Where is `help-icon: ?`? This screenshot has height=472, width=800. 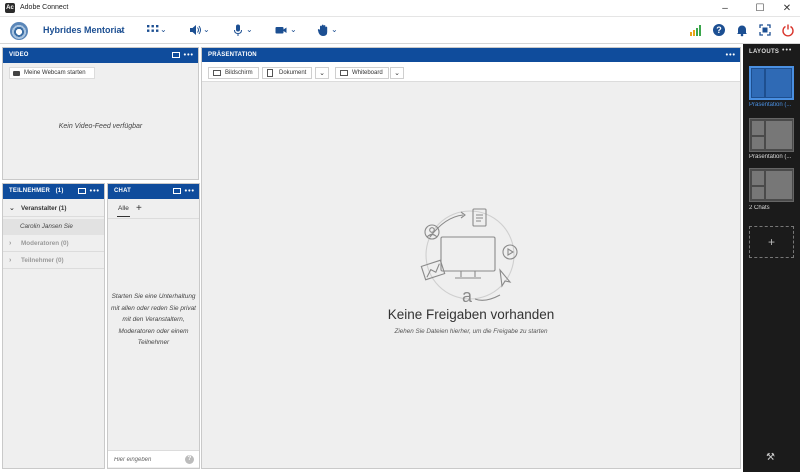 help-icon: ? is located at coordinates (719, 30).